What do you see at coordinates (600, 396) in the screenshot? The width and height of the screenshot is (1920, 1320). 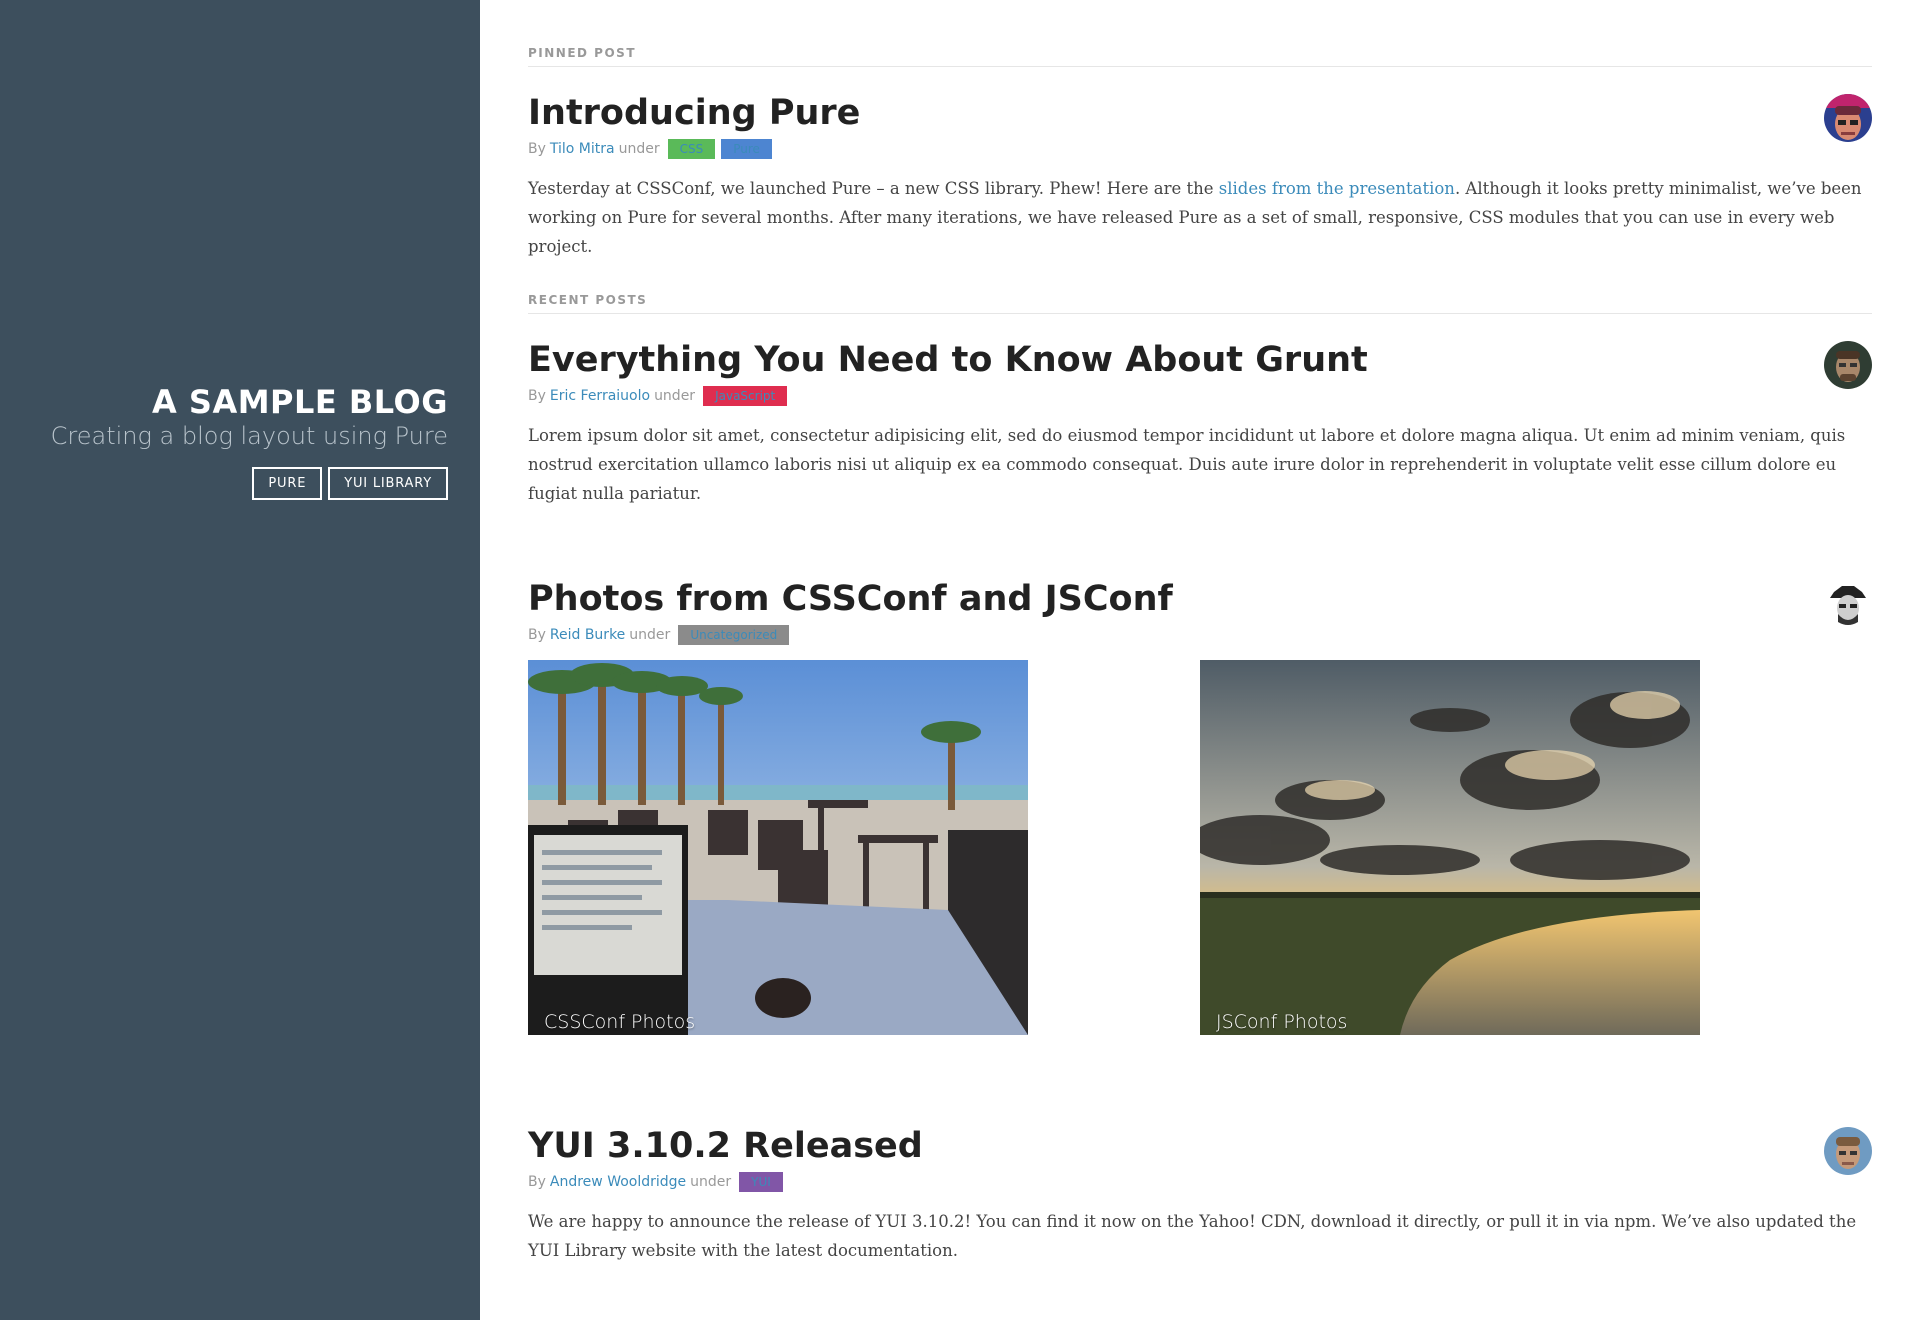 I see `post-author-link: Eric Ferraiuolo` at bounding box center [600, 396].